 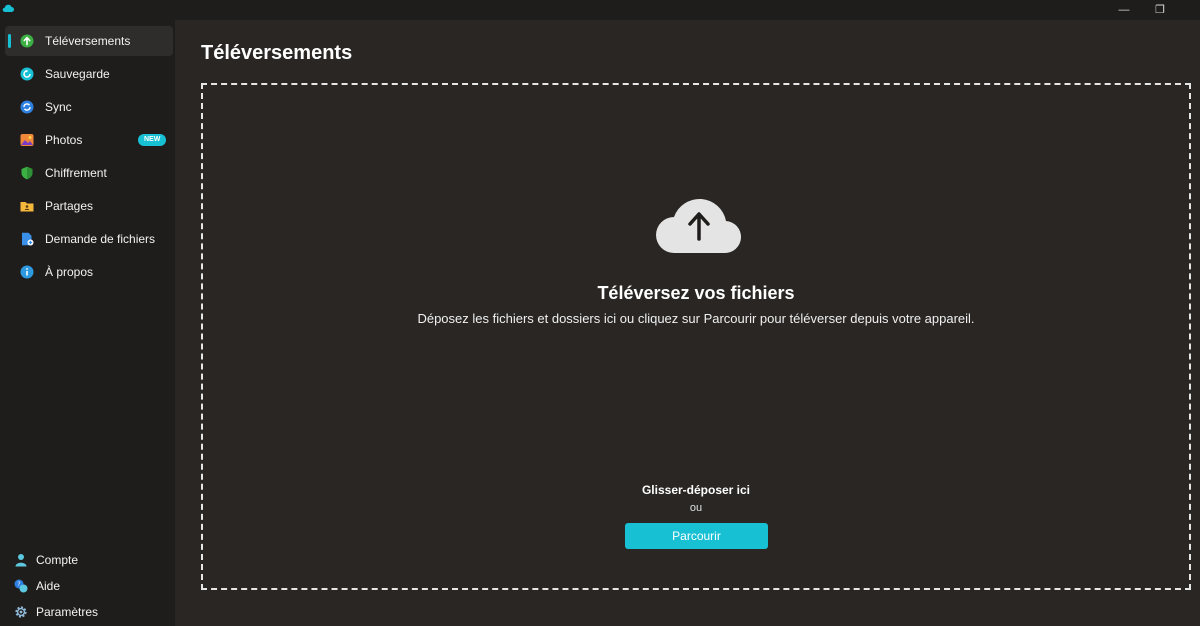 I want to click on sidebar-item-encryption: Chiffrement, so click(x=89, y=173).